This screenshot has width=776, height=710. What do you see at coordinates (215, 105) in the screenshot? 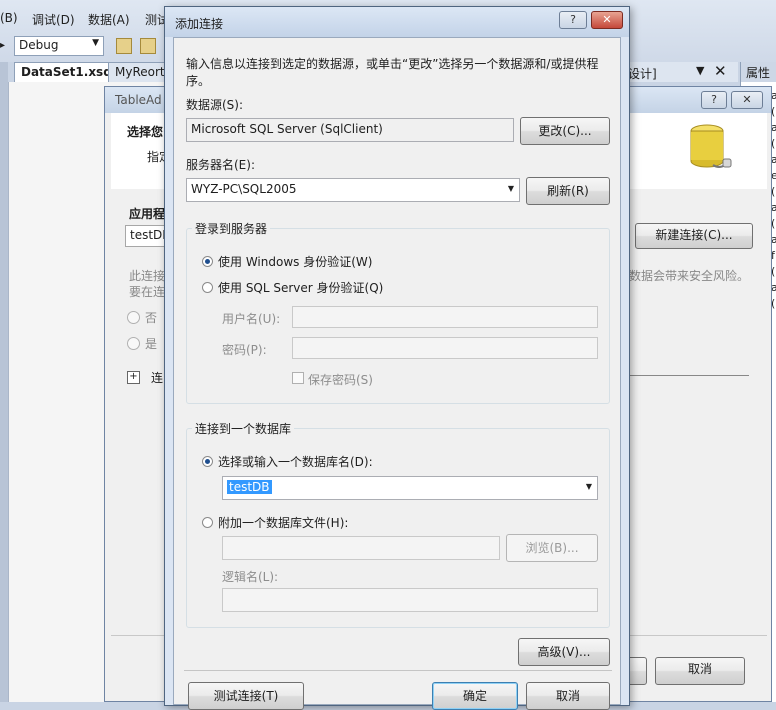
I see `datasource-label: 数据源(S):` at bounding box center [215, 105].